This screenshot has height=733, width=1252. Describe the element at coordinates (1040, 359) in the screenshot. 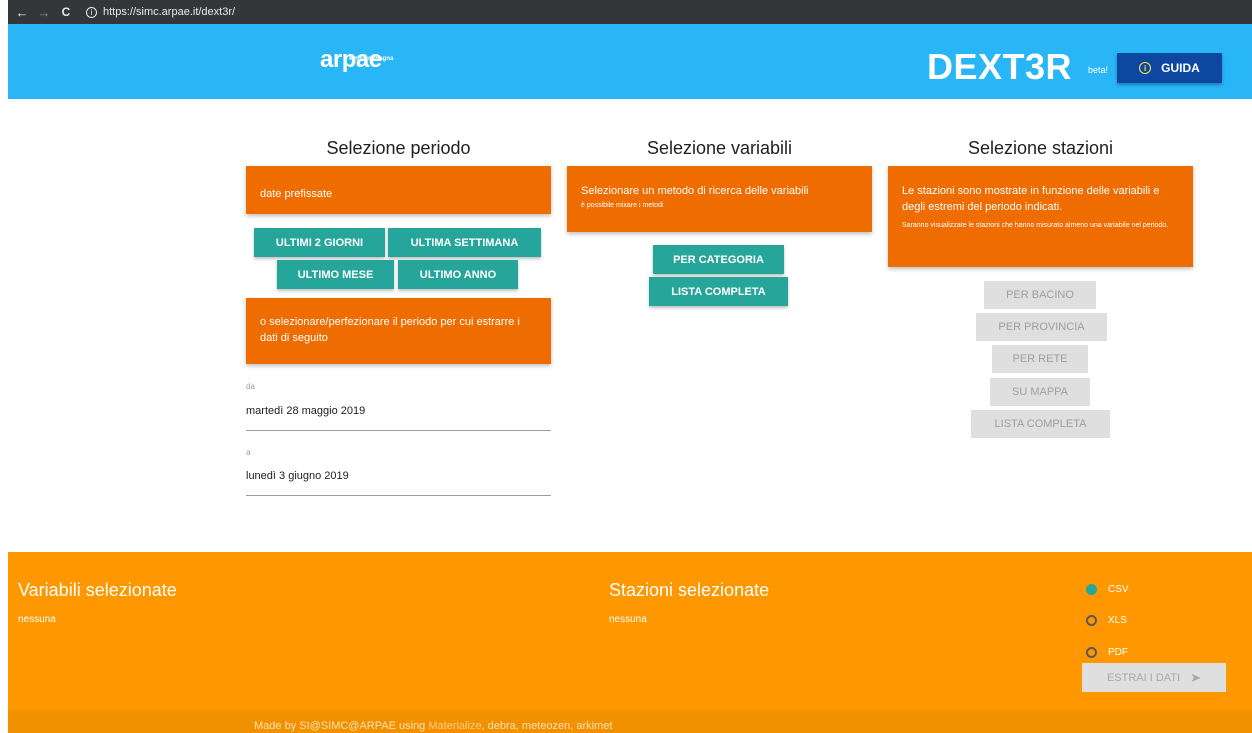

I see `per-rete-button: PER RETE` at that location.